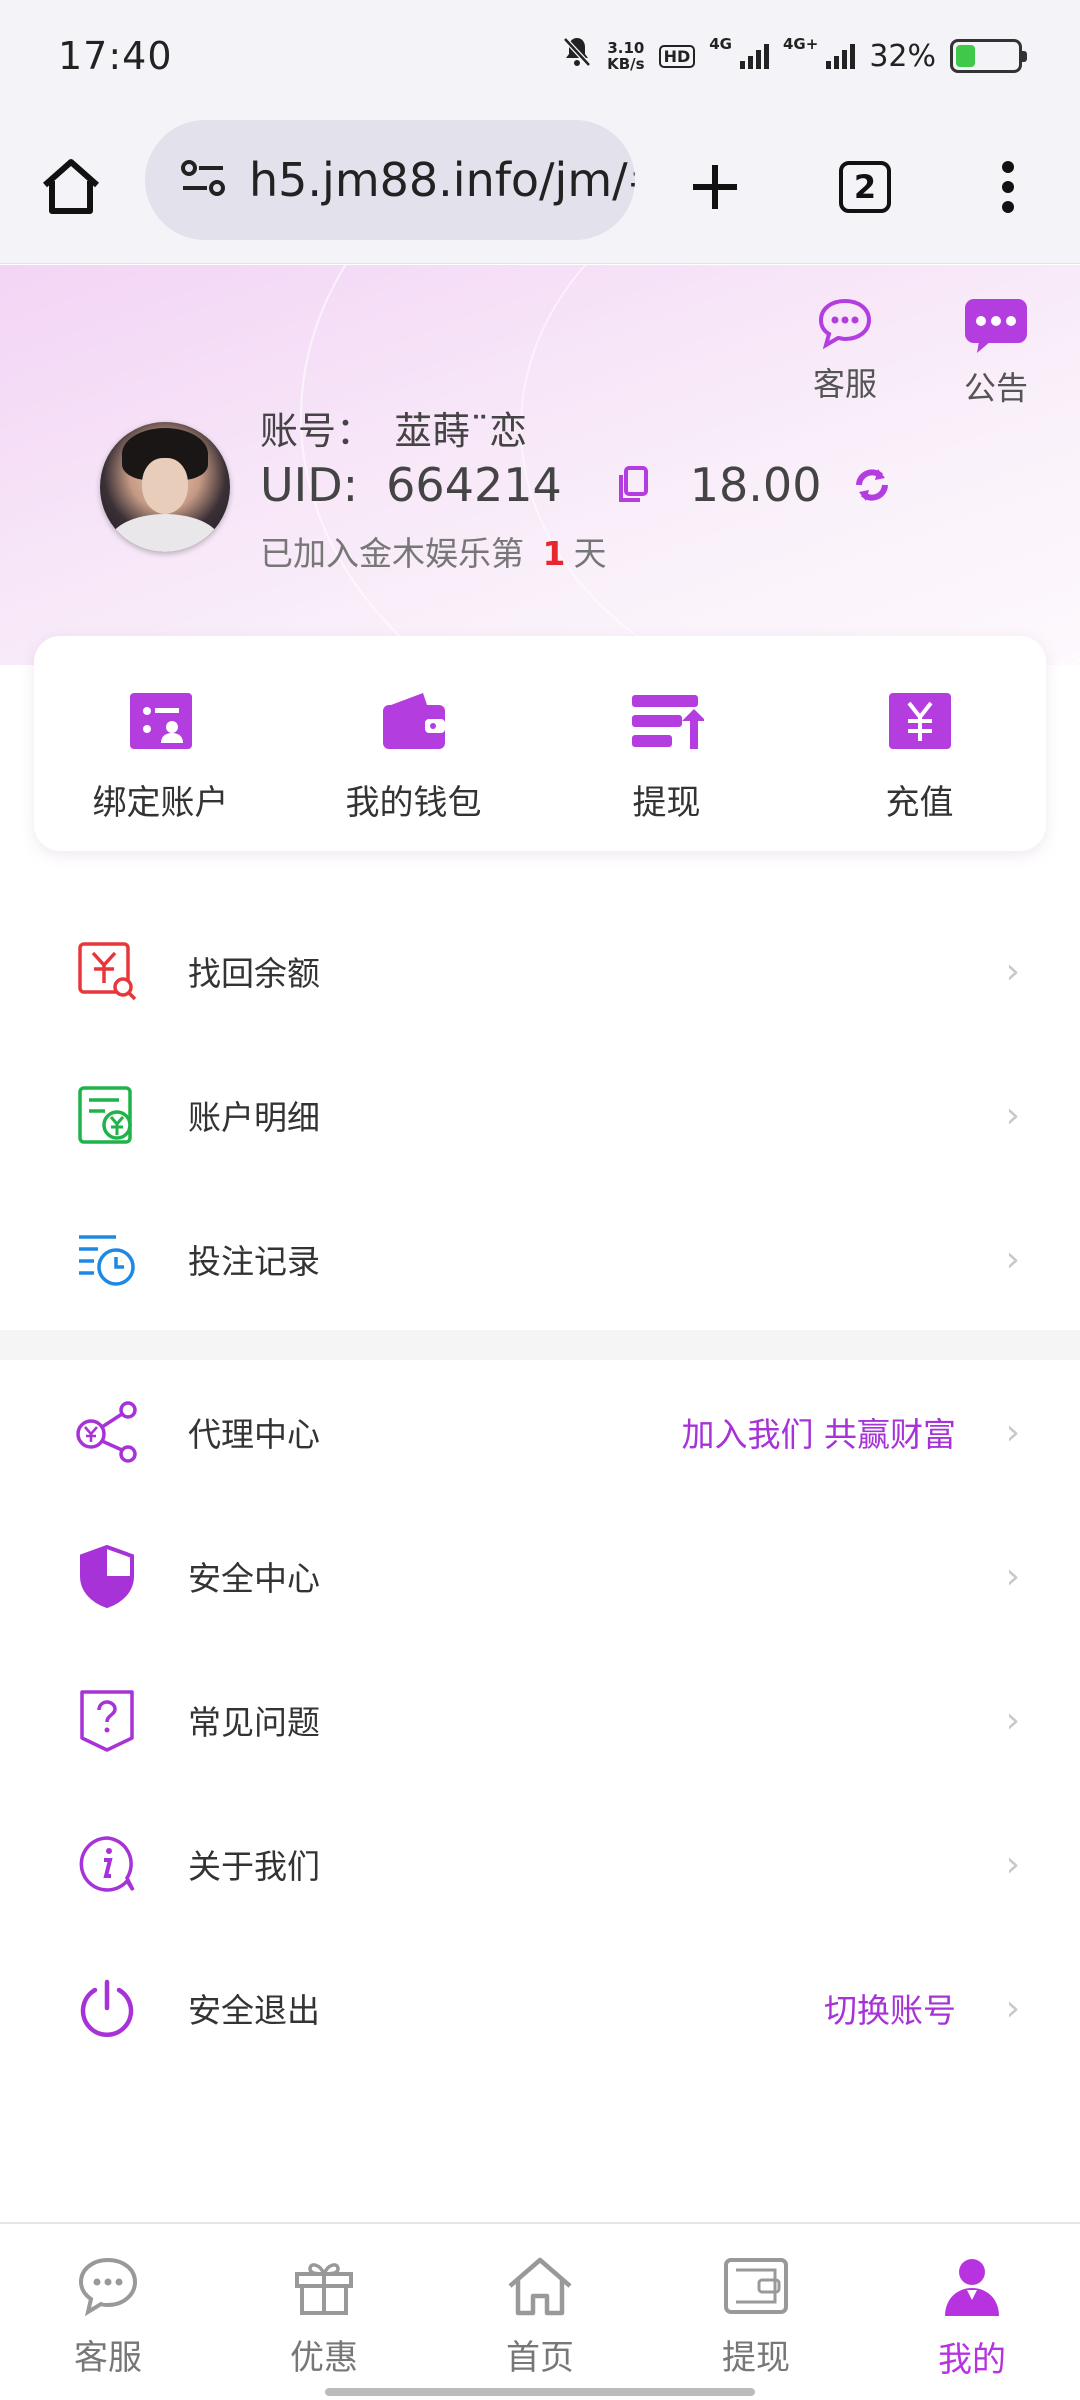  I want to click on status-time: 17:40, so click(115, 56).